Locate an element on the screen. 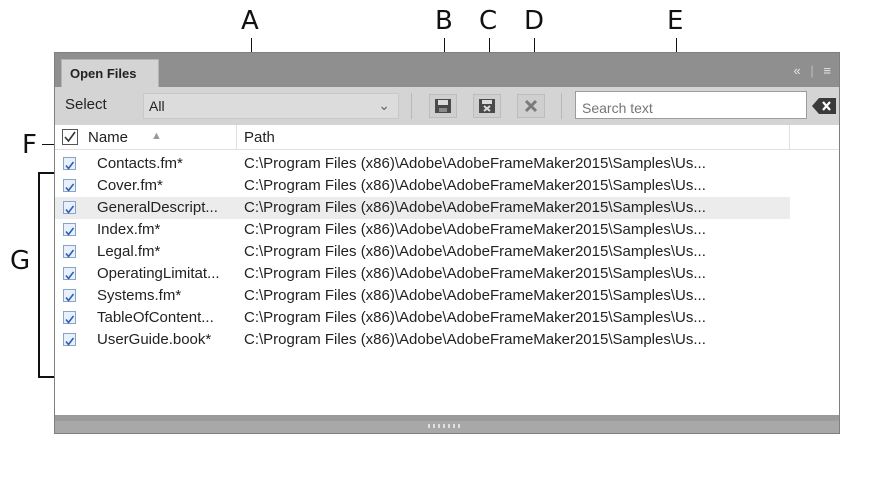  list-header: Name ▲ Path is located at coordinates (447, 137).